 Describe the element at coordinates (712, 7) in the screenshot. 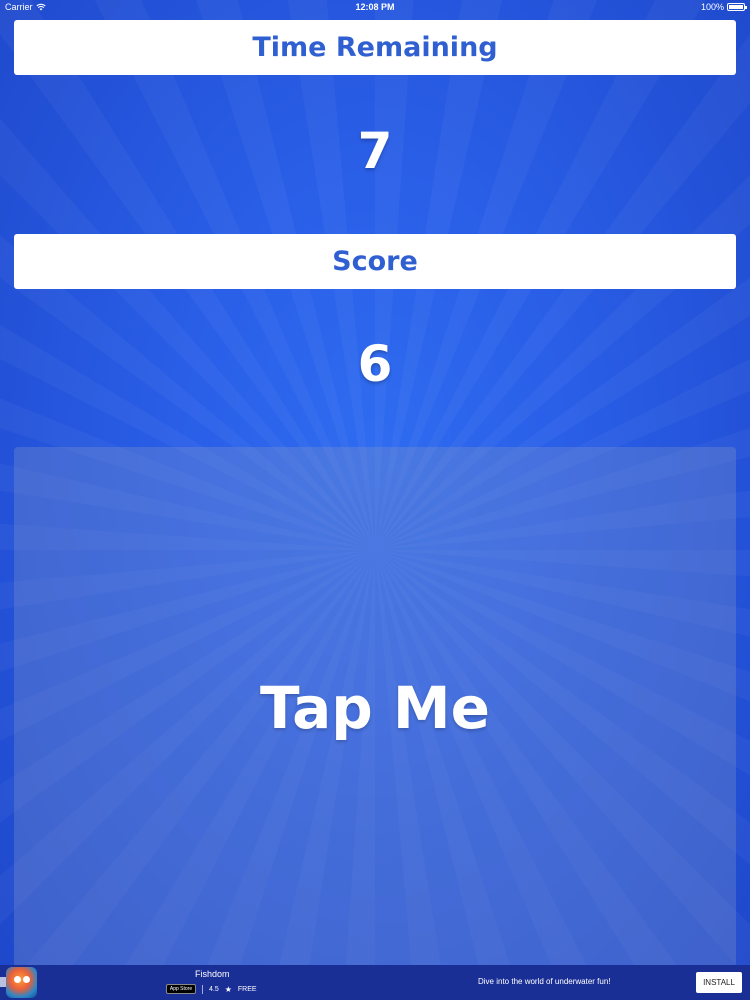

I see `battery-percent: 100%` at that location.